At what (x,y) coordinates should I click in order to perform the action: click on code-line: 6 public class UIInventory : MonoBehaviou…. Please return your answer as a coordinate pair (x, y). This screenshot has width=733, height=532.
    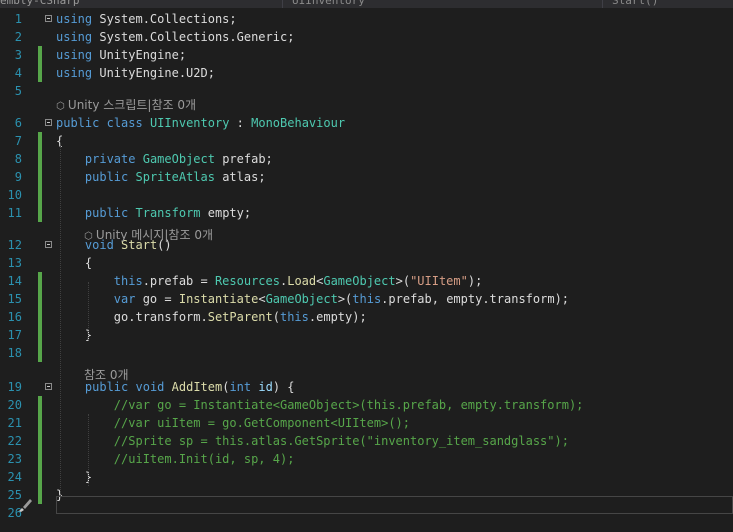
    Looking at the image, I should click on (366, 123).